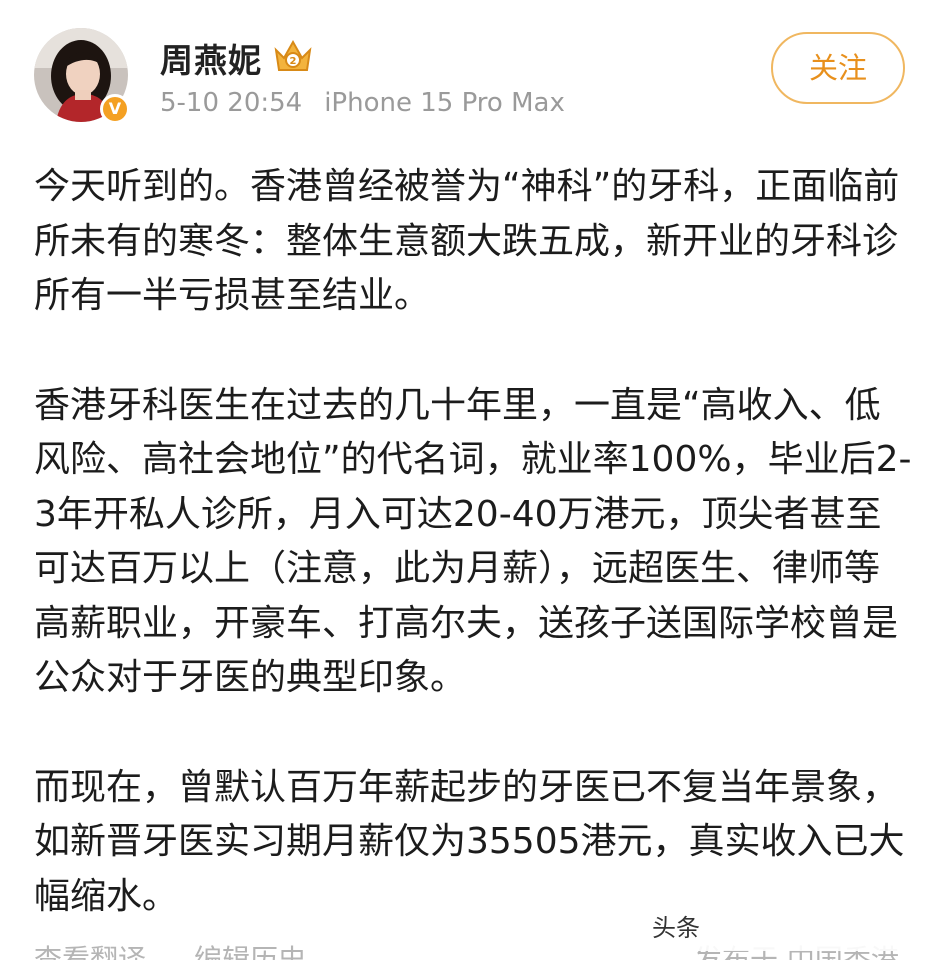 This screenshot has width=940, height=960. What do you see at coordinates (211, 58) in the screenshot?
I see `author-name: 周燕妮` at bounding box center [211, 58].